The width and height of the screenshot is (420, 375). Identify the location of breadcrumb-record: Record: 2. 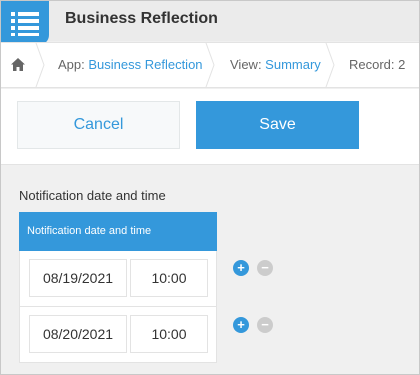
(377, 64).